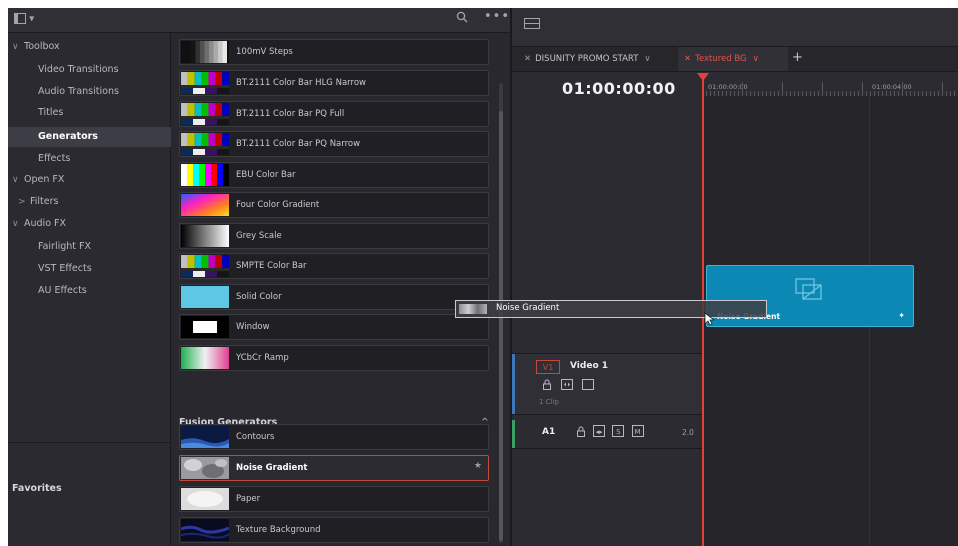 The width and height of the screenshot is (958, 546). What do you see at coordinates (334, 530) in the screenshot?
I see `generator-item-texture-background: Texture Background` at bounding box center [334, 530].